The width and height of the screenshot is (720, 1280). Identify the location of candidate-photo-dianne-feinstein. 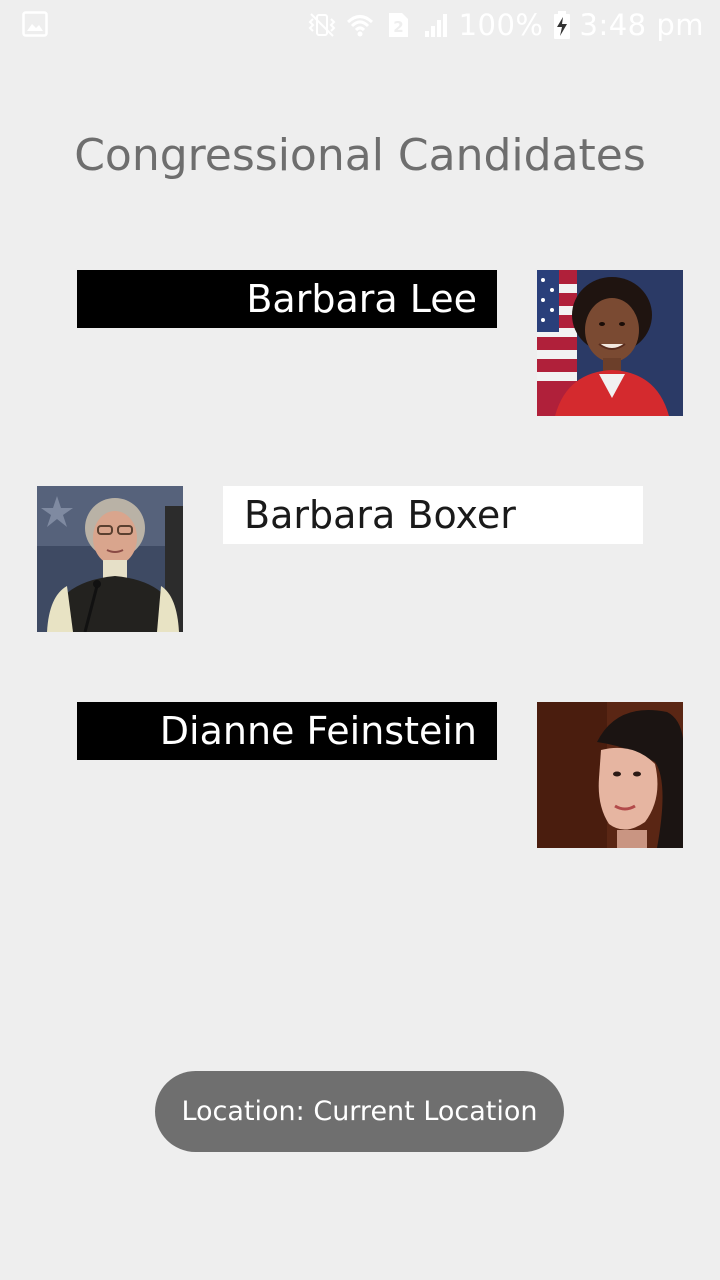
(610, 775).